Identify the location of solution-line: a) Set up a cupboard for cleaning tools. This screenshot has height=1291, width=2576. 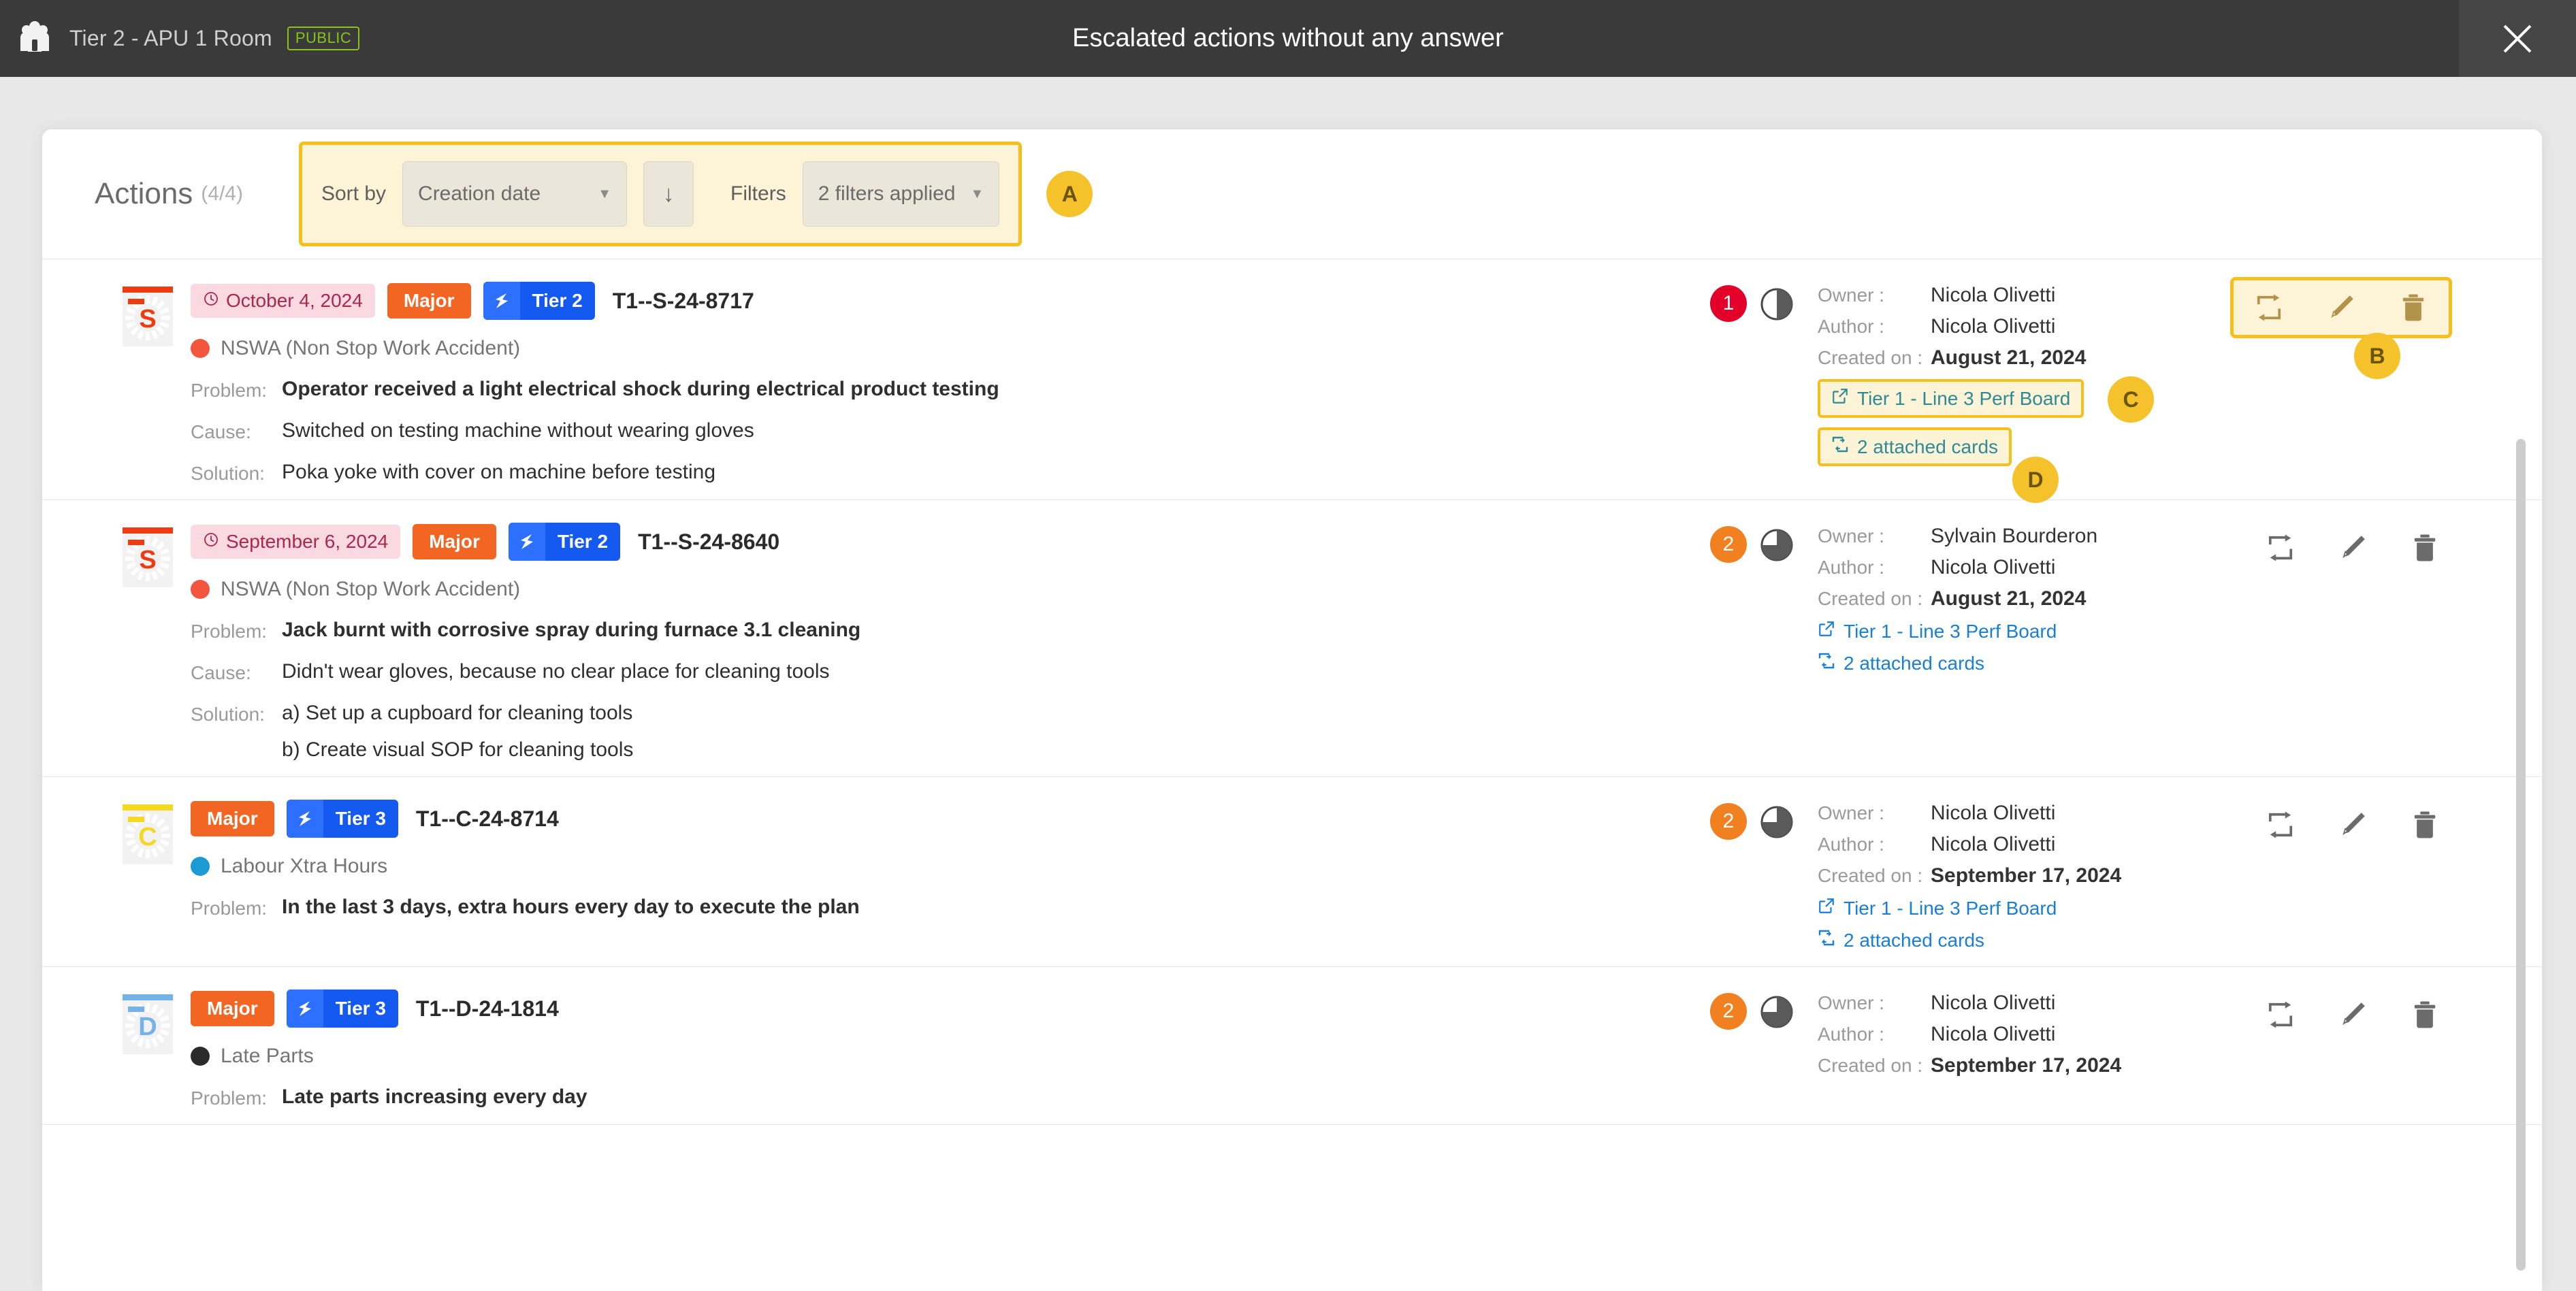
(458, 713).